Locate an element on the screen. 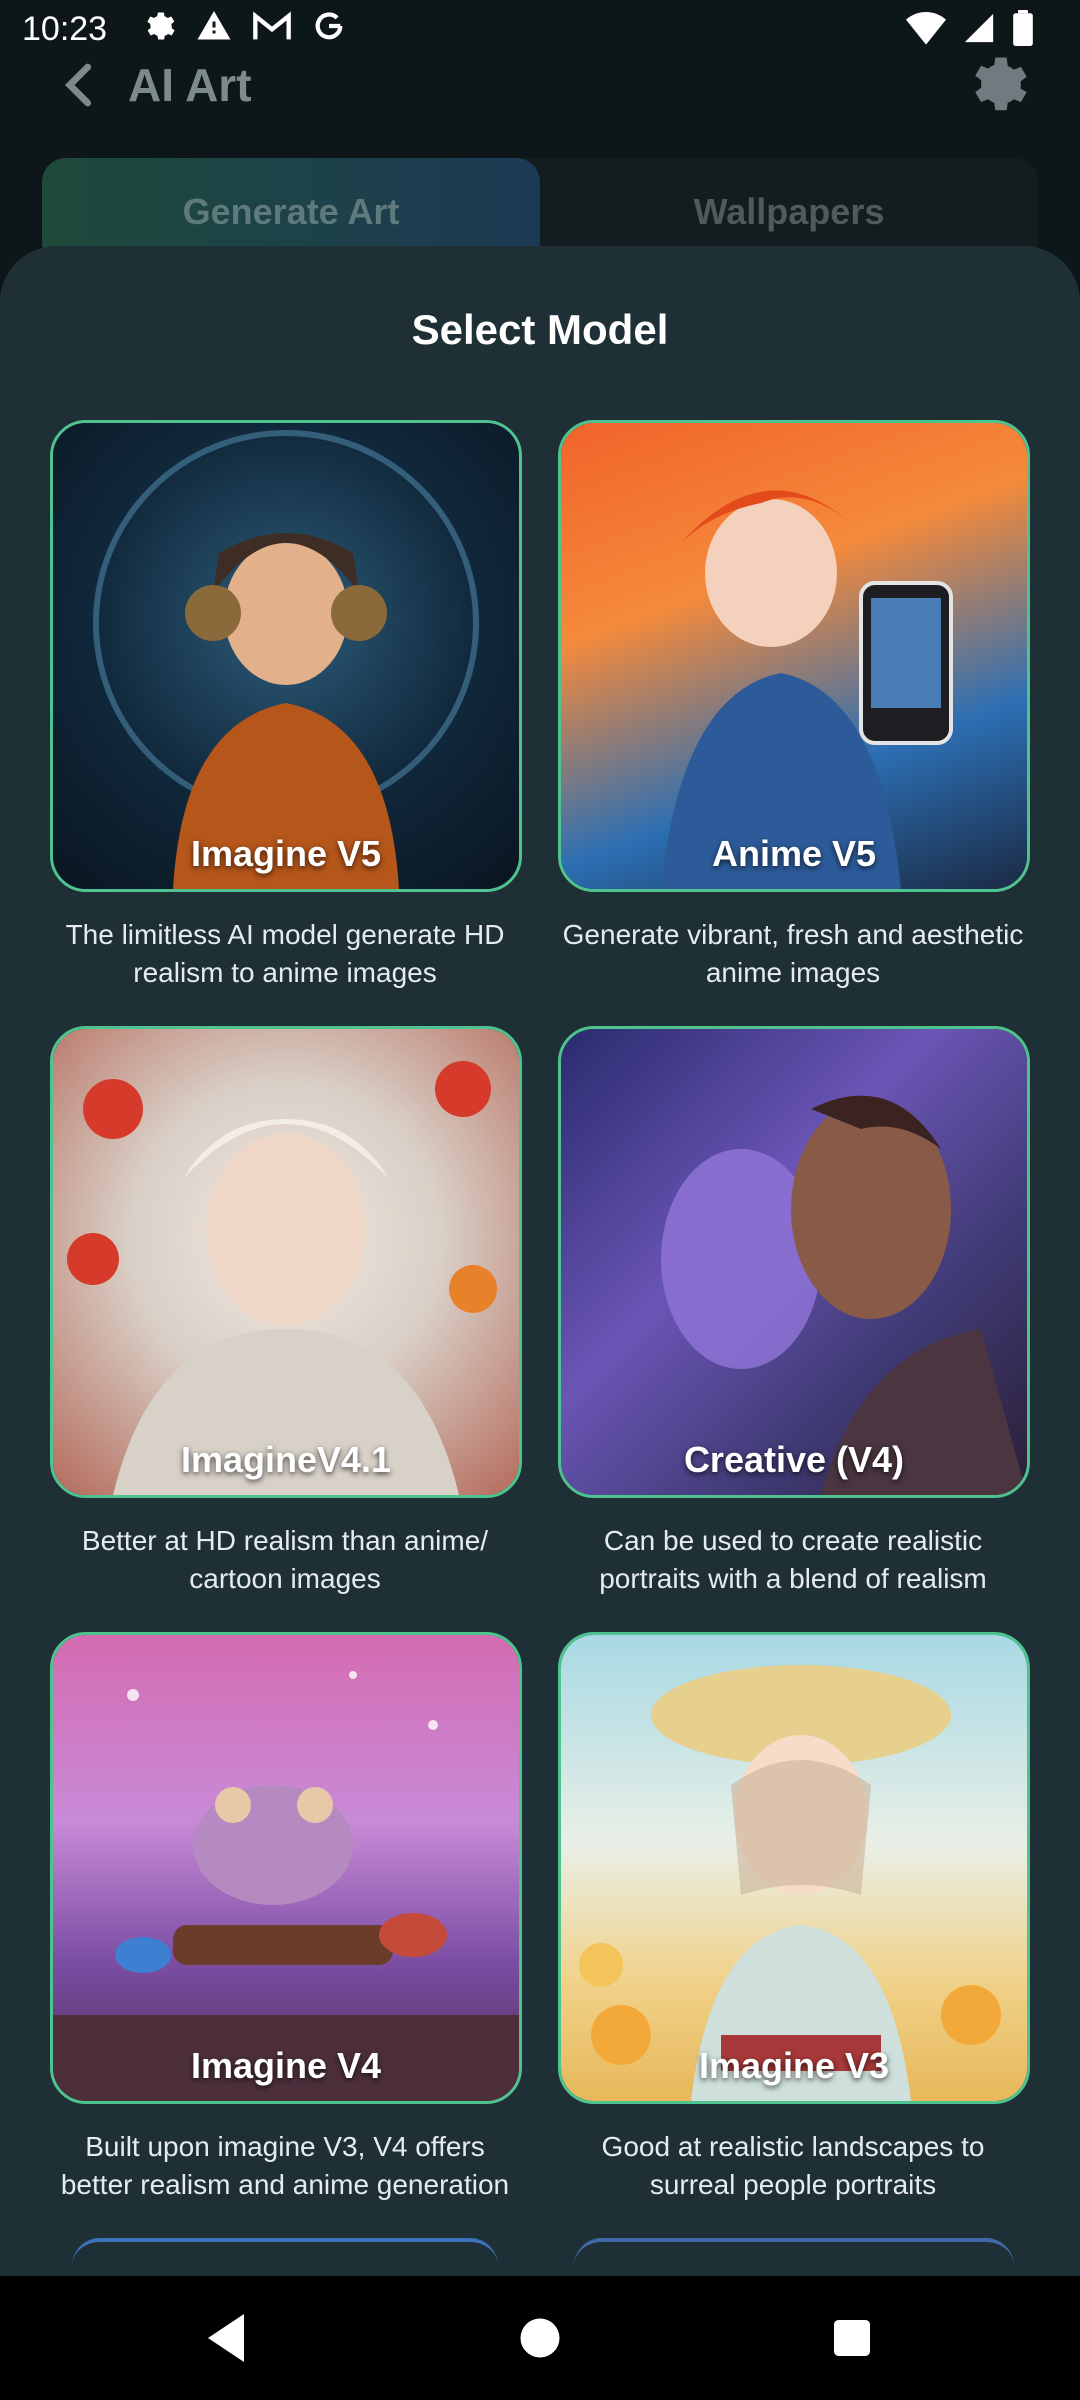 This screenshot has height=2400, width=1080. model-thumbnail: ImagineV4.1 is located at coordinates (286, 1262).